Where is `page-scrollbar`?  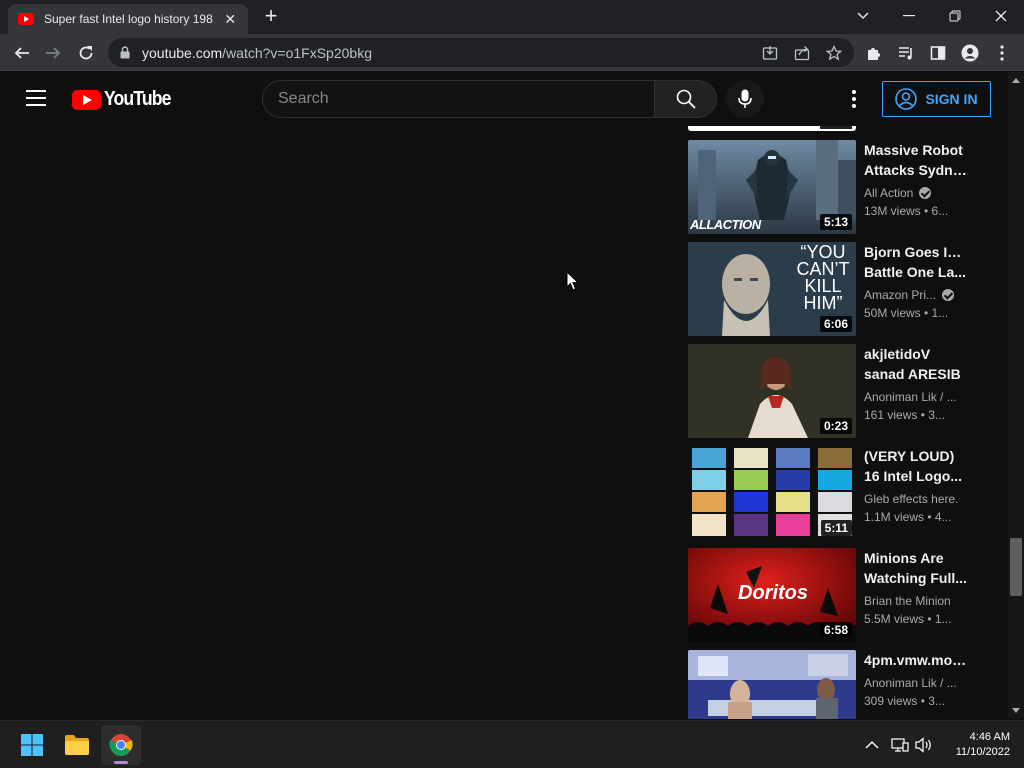
page-scrollbar is located at coordinates (1016, 395).